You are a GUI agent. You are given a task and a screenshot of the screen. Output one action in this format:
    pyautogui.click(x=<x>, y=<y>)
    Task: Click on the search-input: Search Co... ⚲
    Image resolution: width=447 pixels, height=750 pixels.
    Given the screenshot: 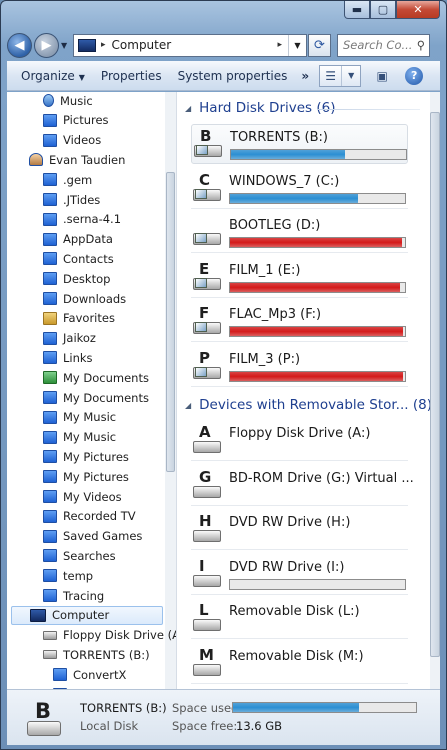 What is the action you would take?
    pyautogui.click(x=383, y=45)
    